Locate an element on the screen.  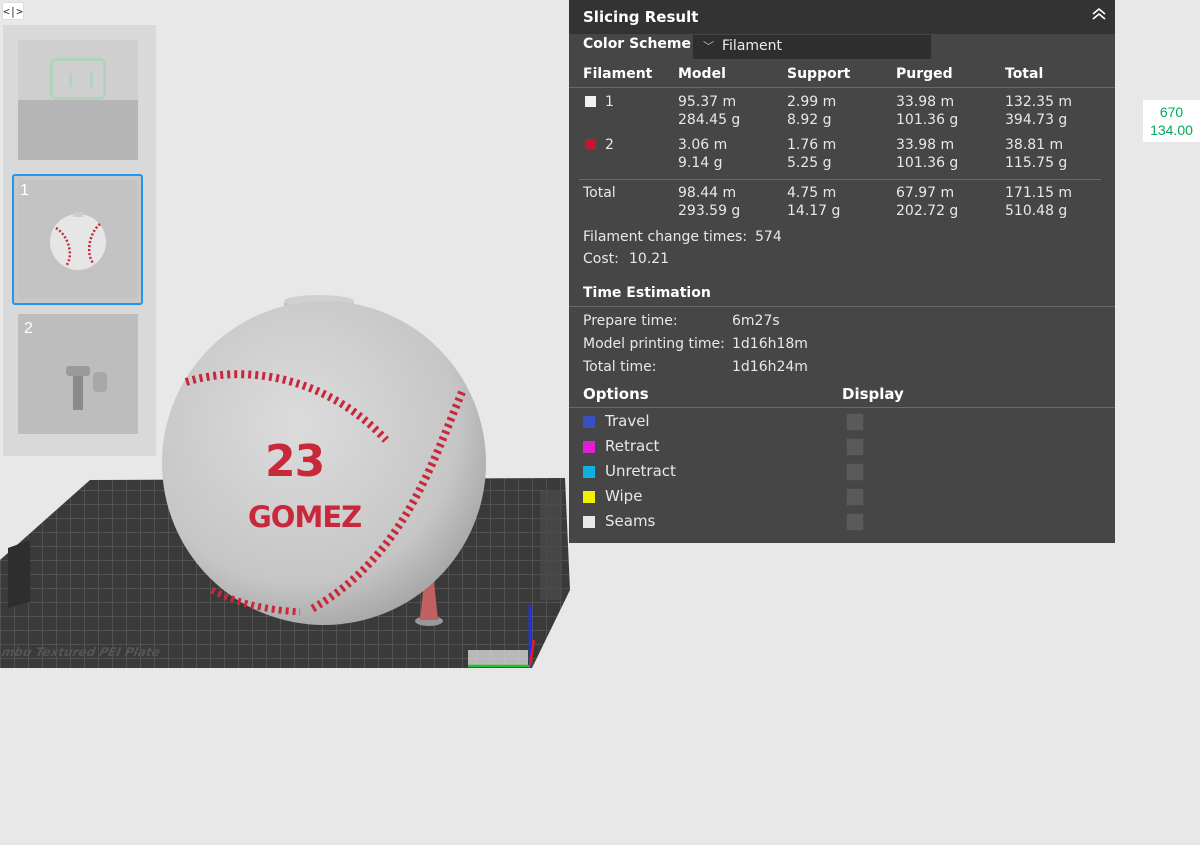
time-estimation-title: Time Estimation is located at coordinates (647, 293).